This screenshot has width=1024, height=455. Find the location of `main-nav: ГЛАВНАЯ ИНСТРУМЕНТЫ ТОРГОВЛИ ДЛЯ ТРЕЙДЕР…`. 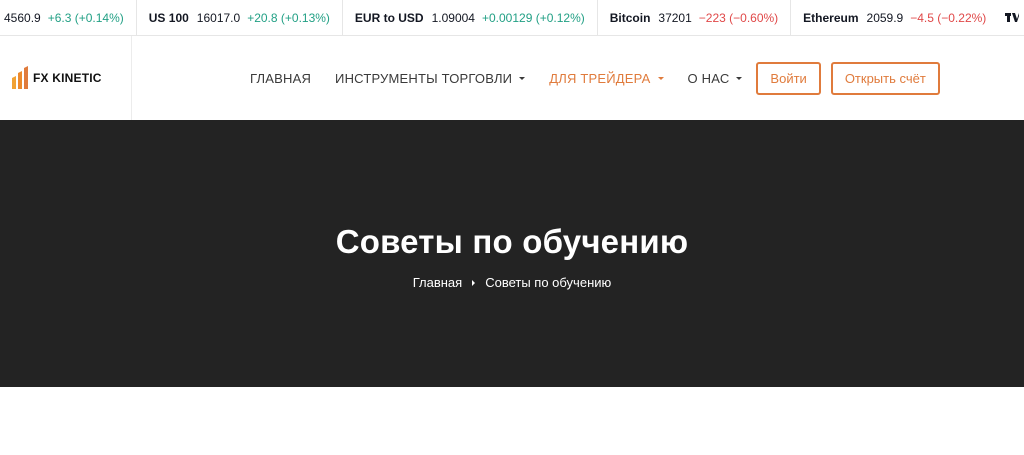

main-nav: ГЛАВНАЯ ИНСТРУМЕНТЫ ТОРГОВЛИ ДЛЯ ТРЕЙДЕР… is located at coordinates (595, 78).